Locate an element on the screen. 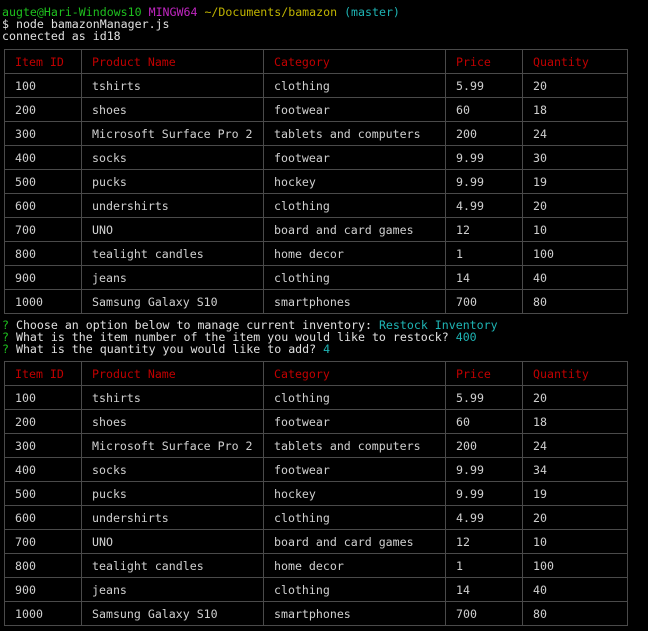 The height and width of the screenshot is (631, 648). cell-quantity: 30 is located at coordinates (575, 157).